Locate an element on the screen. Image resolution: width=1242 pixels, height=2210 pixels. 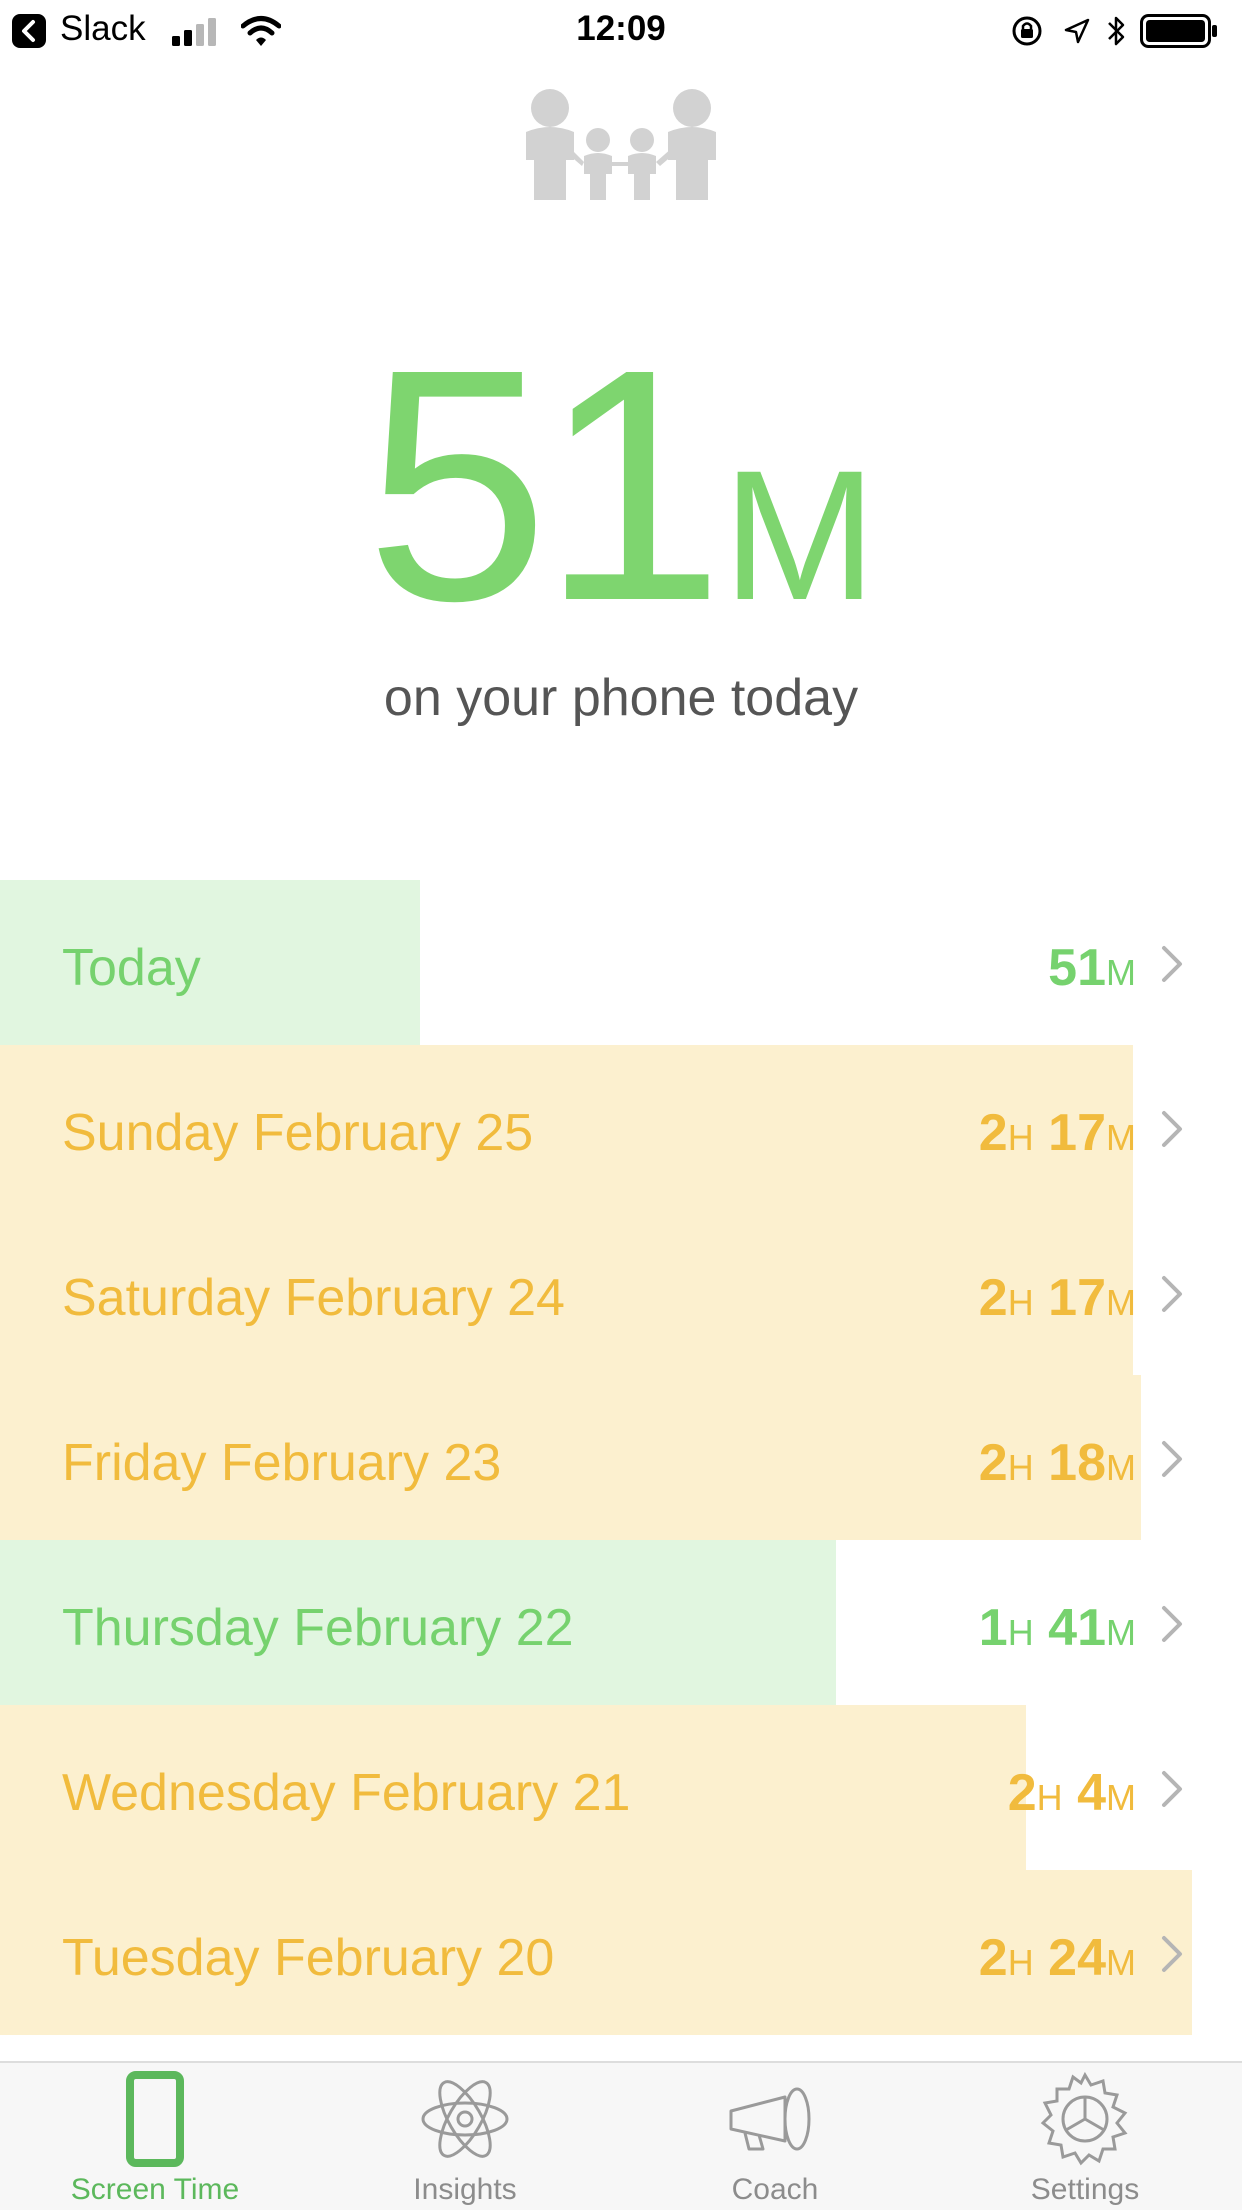
tab-insights: Insights is located at coordinates (465, 2136).